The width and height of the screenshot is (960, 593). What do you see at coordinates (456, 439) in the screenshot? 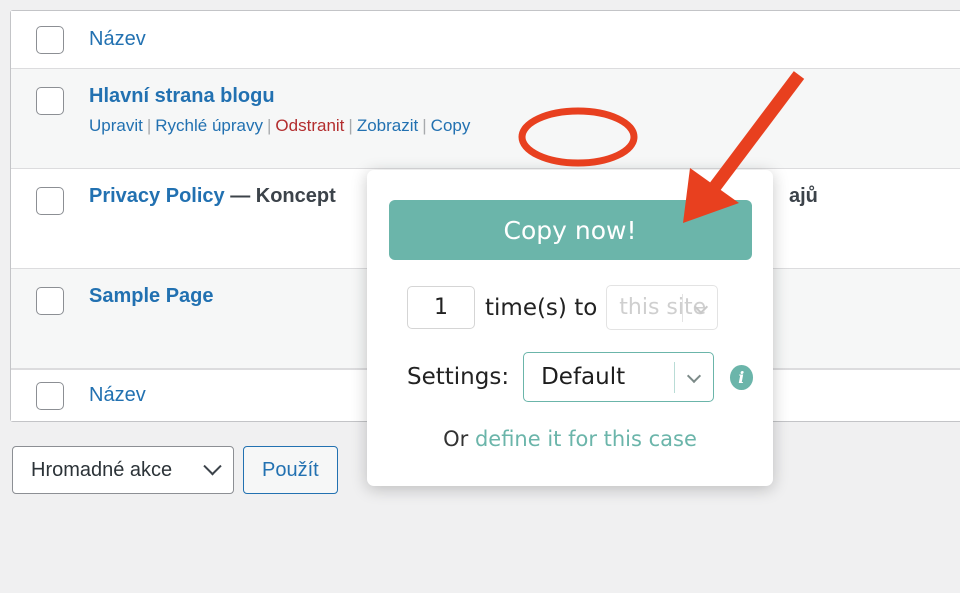
I see `or-text: Or` at bounding box center [456, 439].